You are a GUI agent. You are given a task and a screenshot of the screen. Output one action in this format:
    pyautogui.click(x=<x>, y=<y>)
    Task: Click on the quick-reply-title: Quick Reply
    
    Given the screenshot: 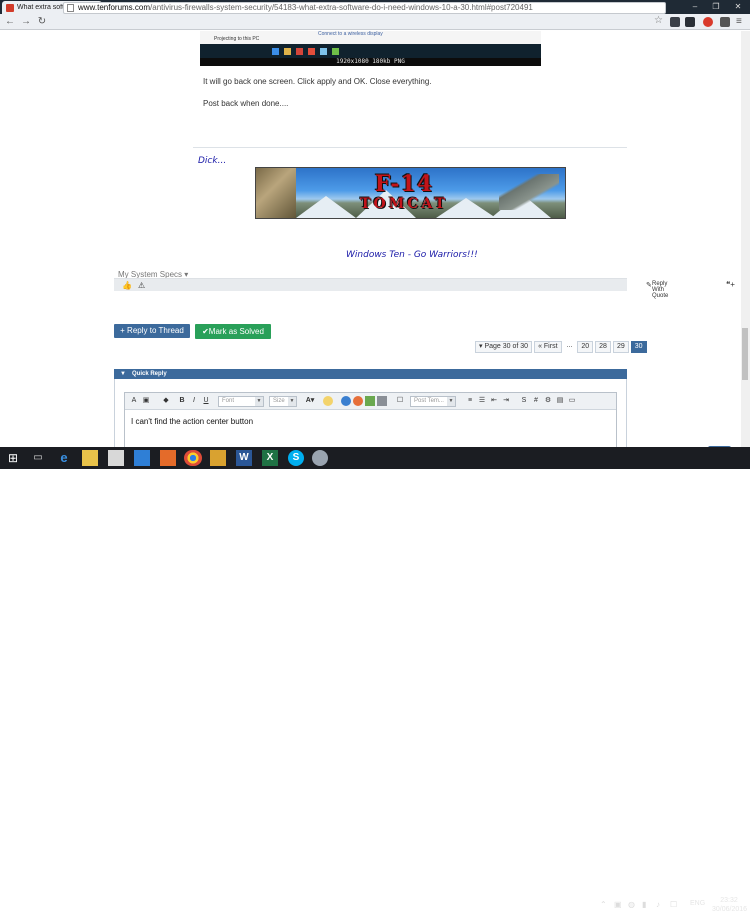 What is the action you would take?
    pyautogui.click(x=149, y=374)
    